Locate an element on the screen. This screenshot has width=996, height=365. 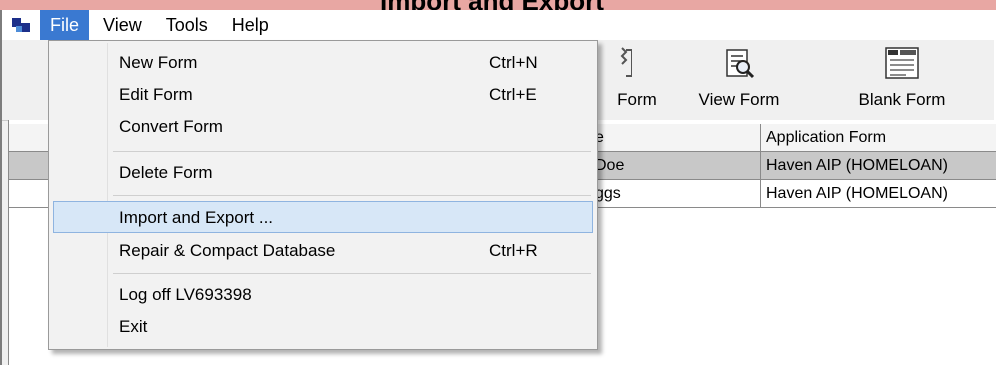
table-cell-name: ggs is located at coordinates (676, 194).